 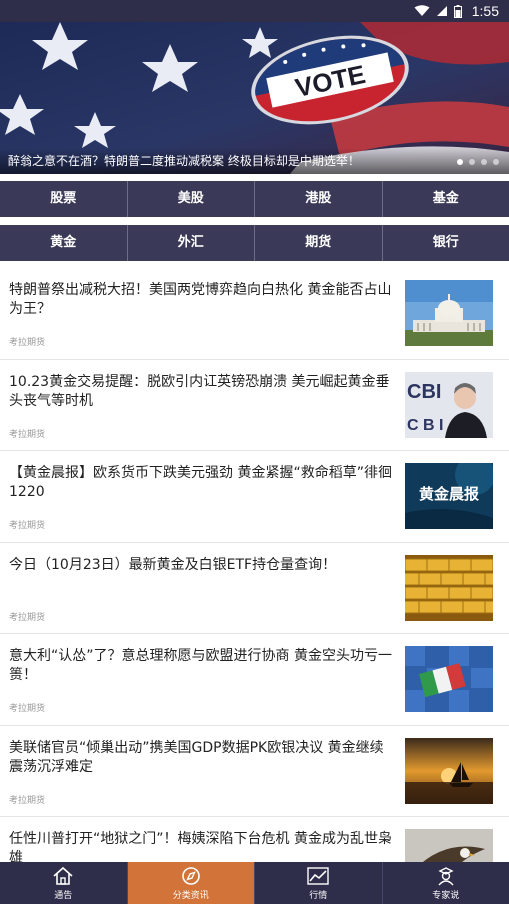 What do you see at coordinates (64, 199) in the screenshot?
I see `category-stocks: 股票` at bounding box center [64, 199].